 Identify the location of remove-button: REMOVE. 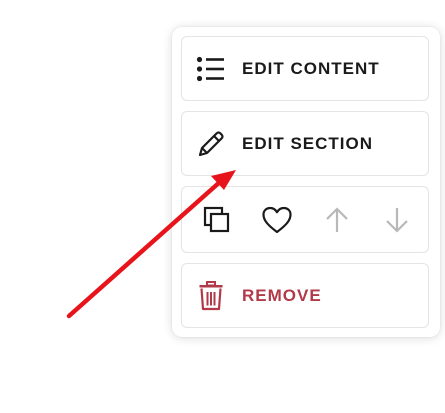
(305, 295).